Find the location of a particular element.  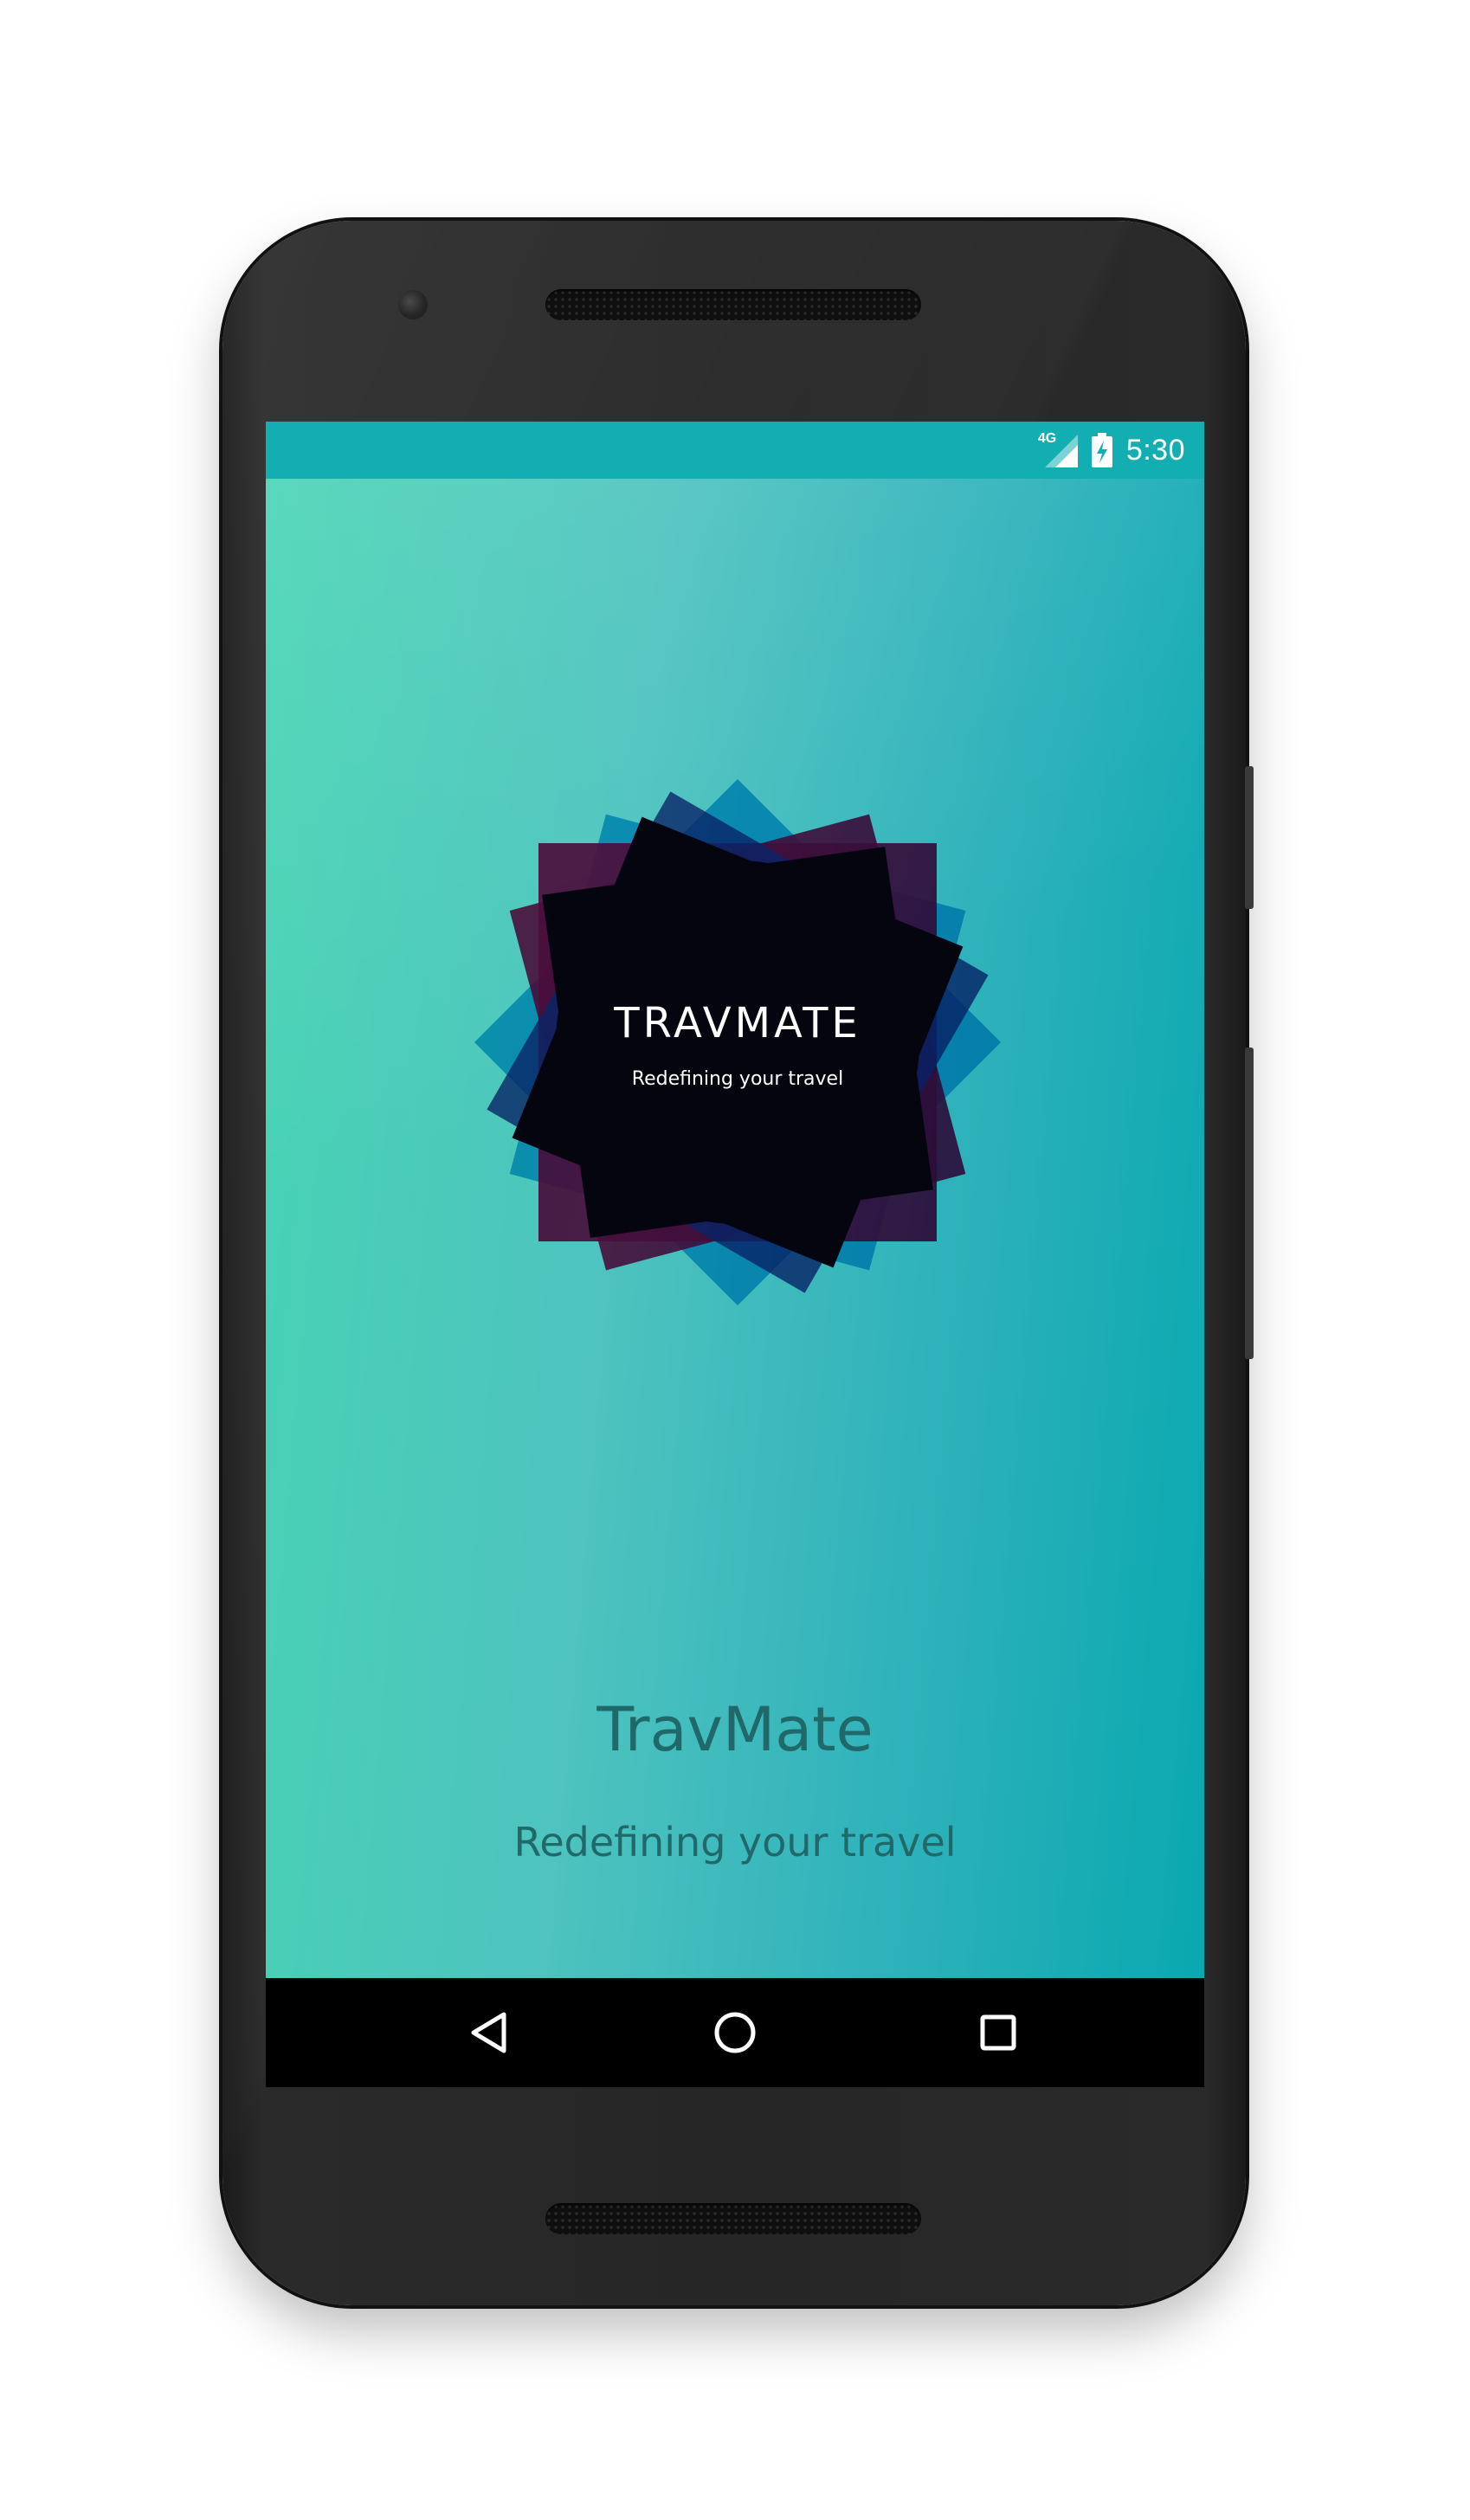

volume-button is located at coordinates (1250, 837).